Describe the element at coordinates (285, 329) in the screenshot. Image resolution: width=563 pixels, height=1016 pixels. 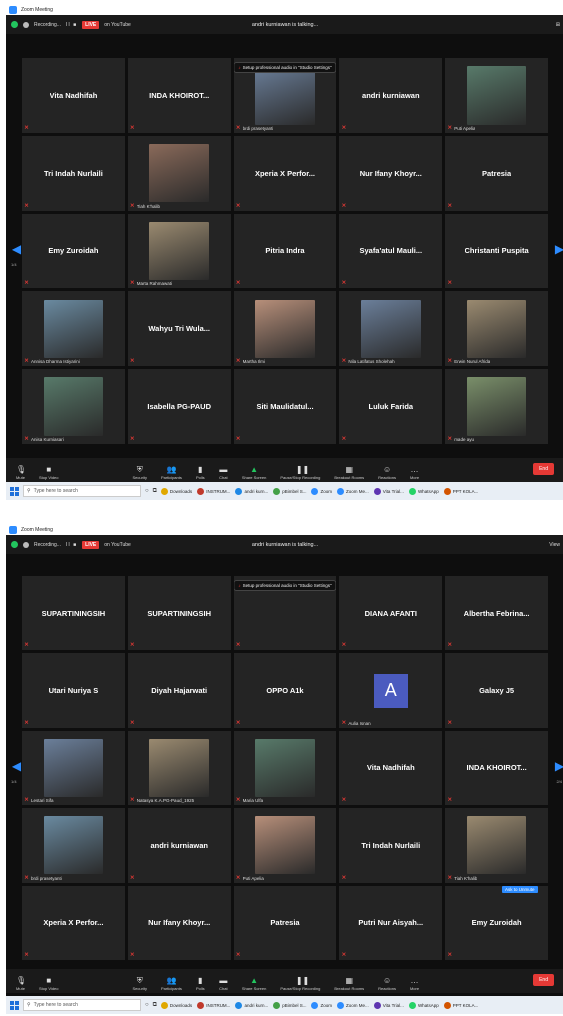
I see `participant-tile: ⨯ Martha Ilmi` at that location.